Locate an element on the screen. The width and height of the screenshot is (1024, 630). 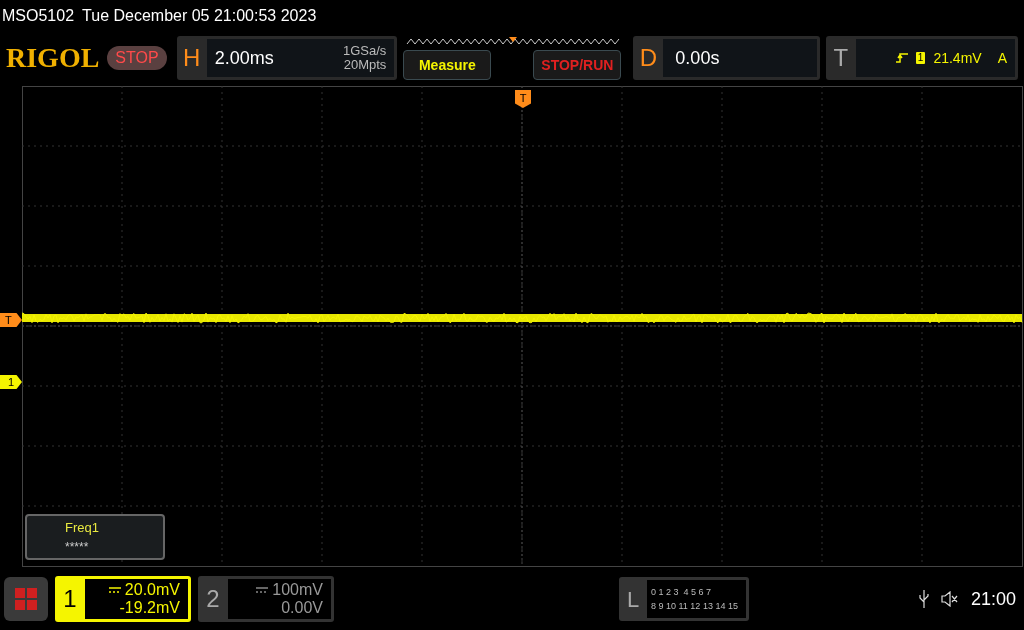
date-time: Tue December 05 21:00:53 2023 is located at coordinates (199, 16).